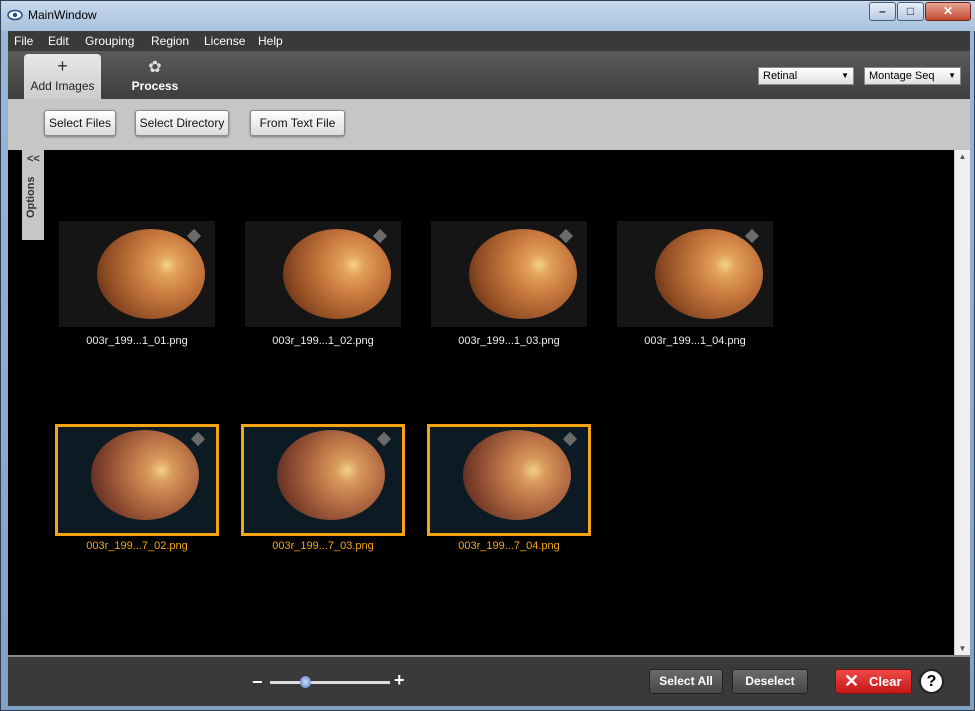  I want to click on menu-edit: Edit, so click(58, 41).